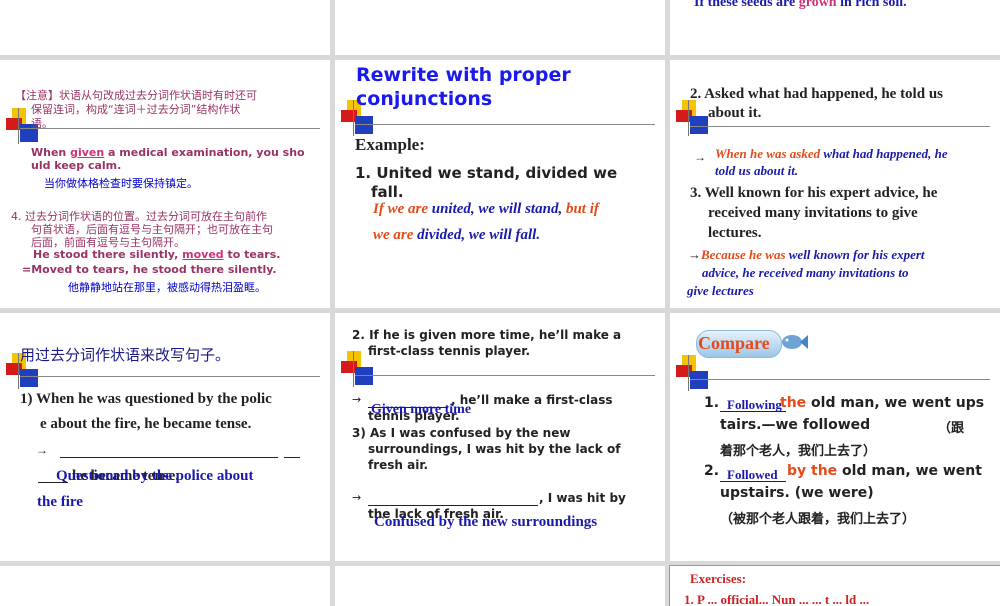 The image size is (1000, 606). Describe the element at coordinates (155, 476) in the screenshot. I see `exercise-answer: Questioned by the police about` at that location.